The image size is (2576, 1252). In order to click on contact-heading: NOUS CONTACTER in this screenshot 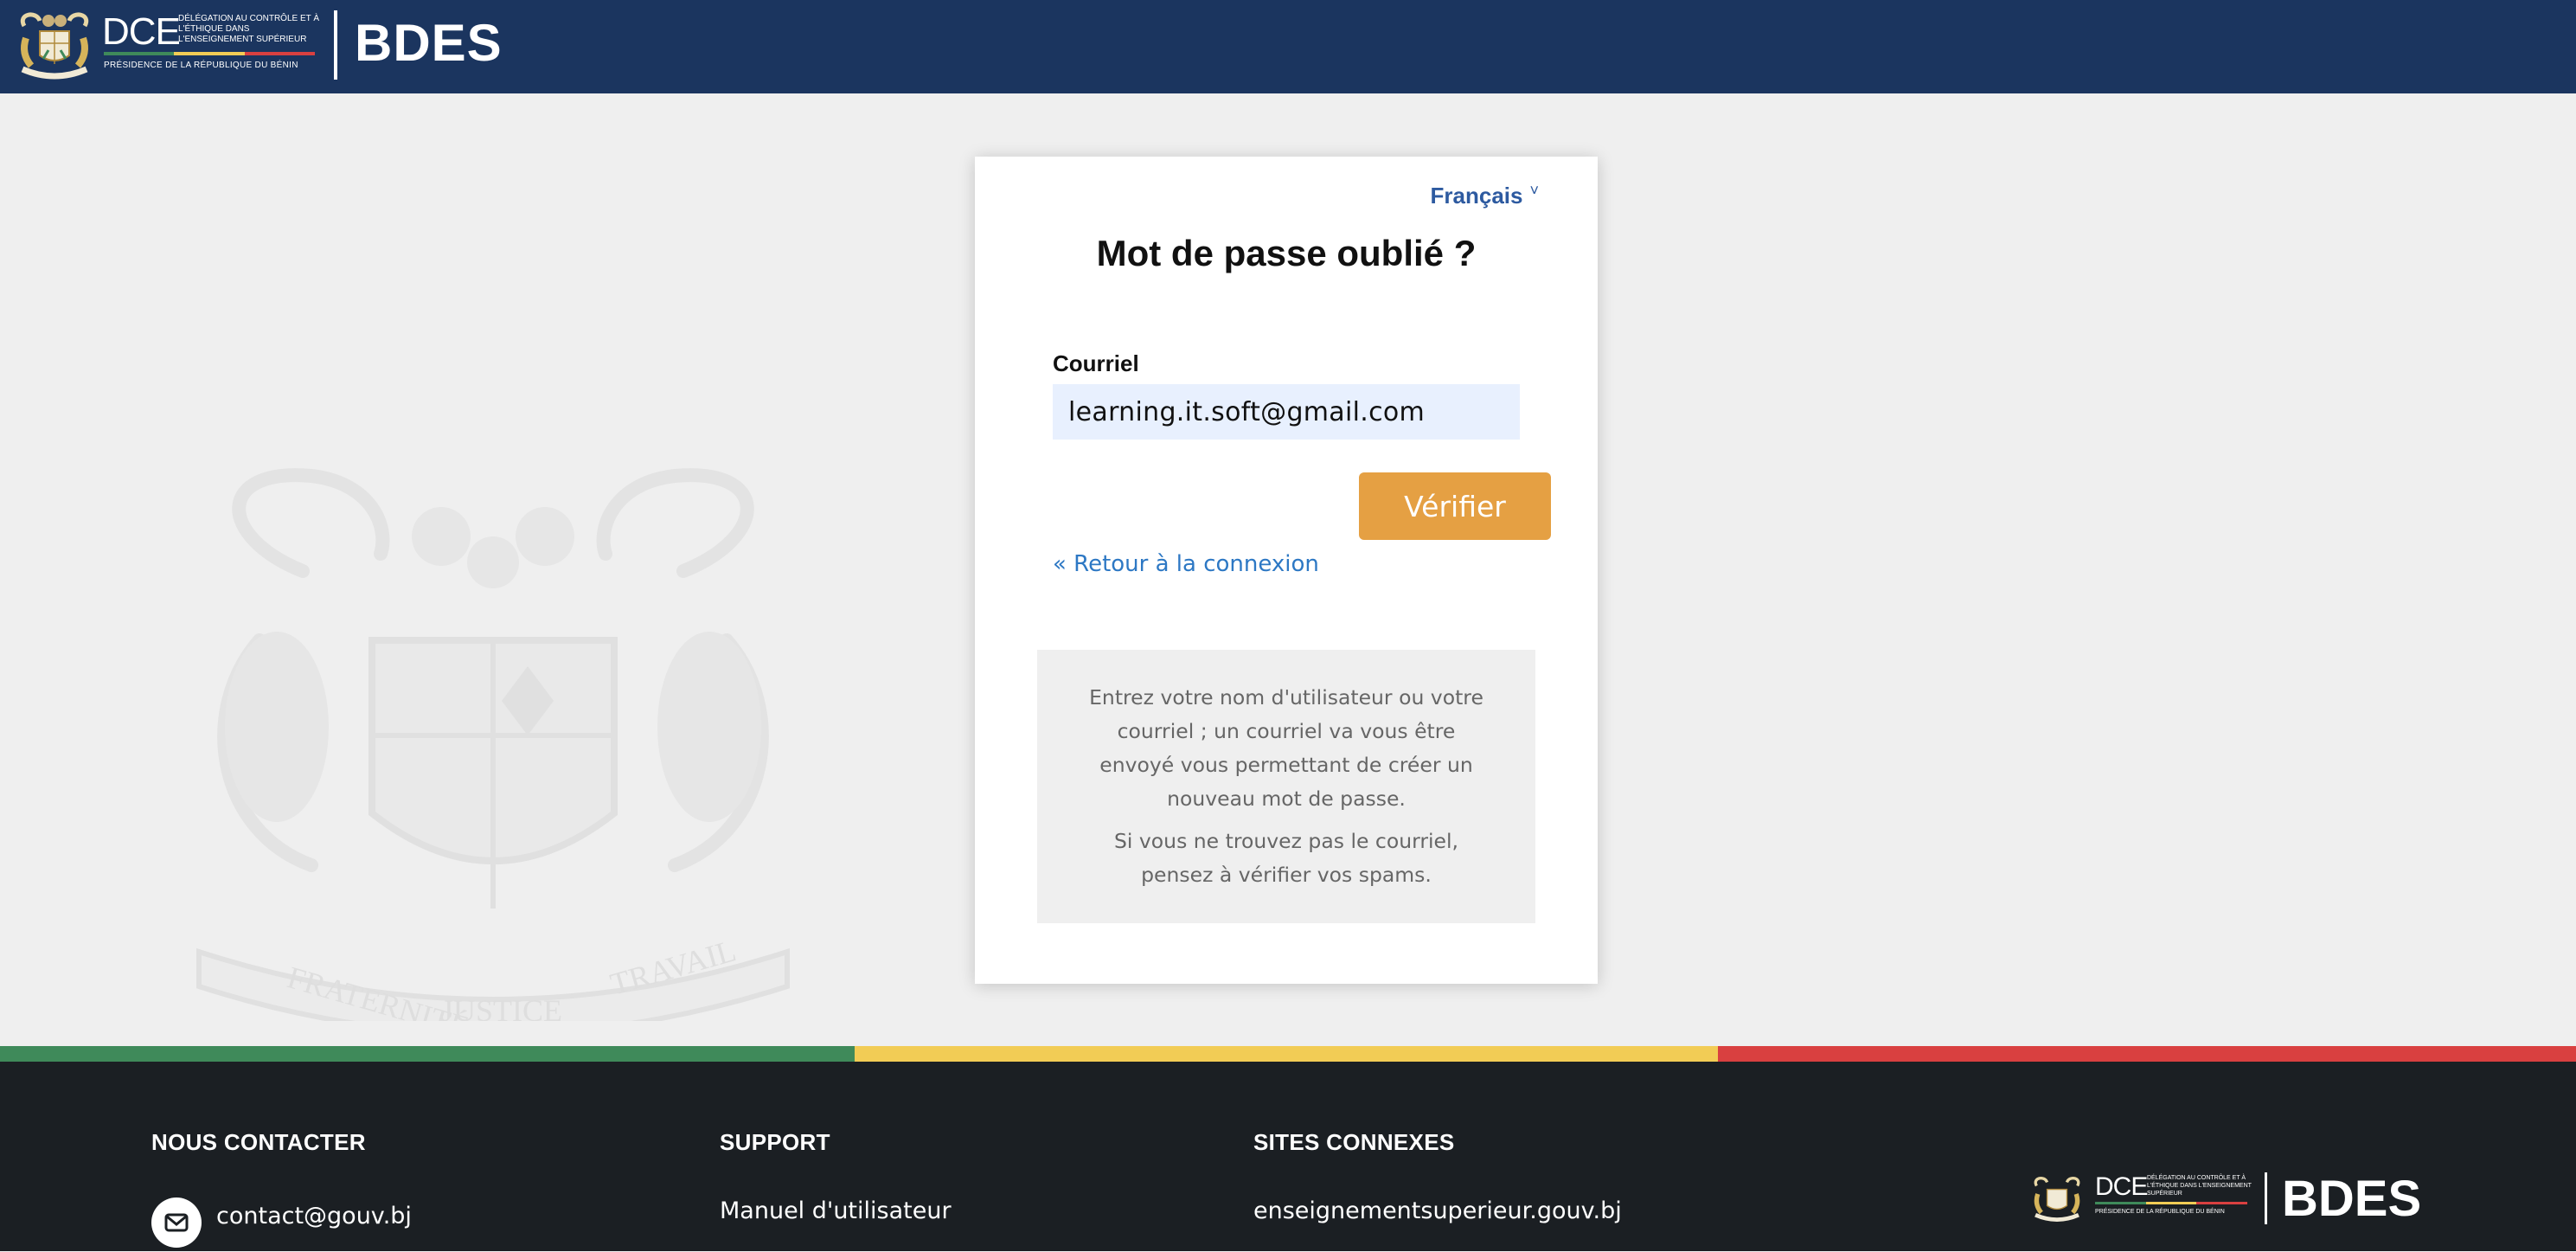, I will do `click(258, 1142)`.